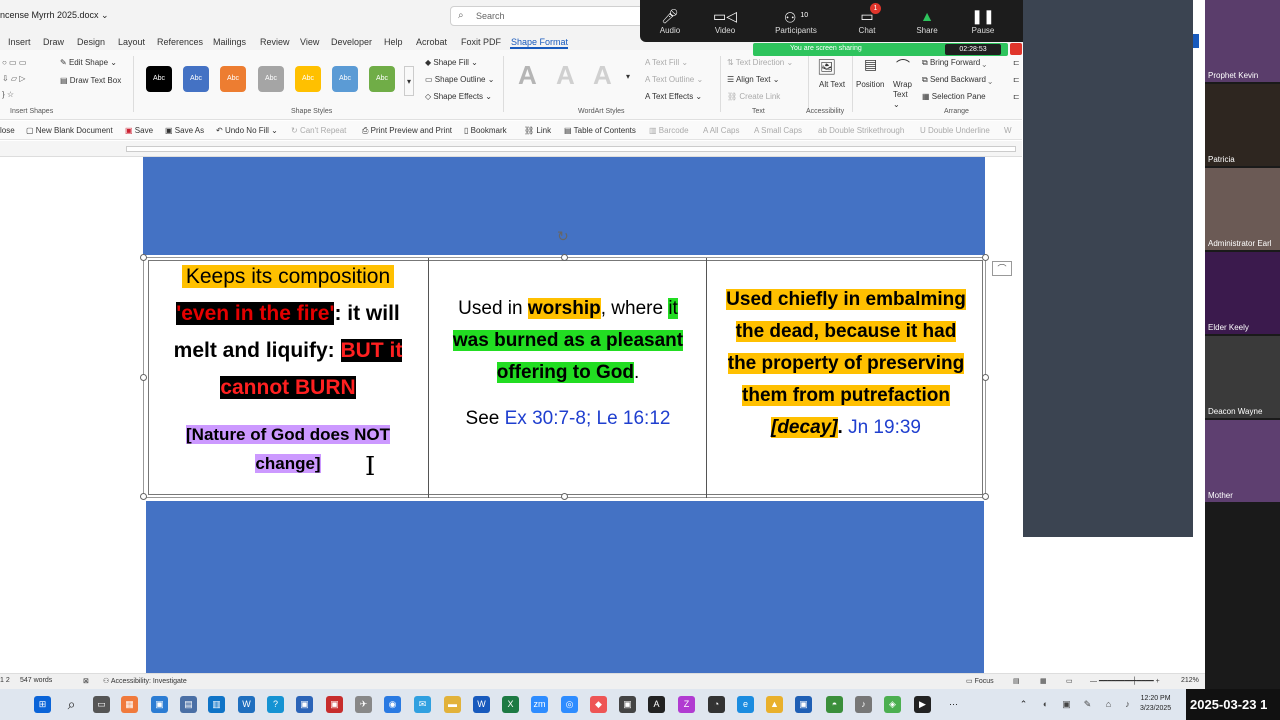 Image resolution: width=1280 pixels, height=720 pixels. What do you see at coordinates (796, 20) in the screenshot?
I see `participants-button: ⚇ 10 Participants` at bounding box center [796, 20].